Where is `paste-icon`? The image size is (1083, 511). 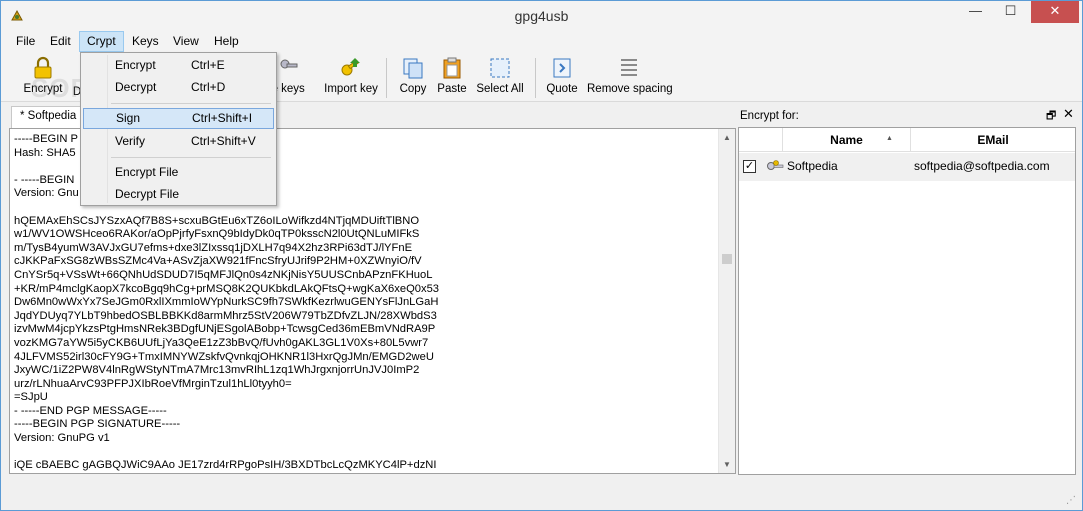
paste-icon is located at coordinates (452, 68).